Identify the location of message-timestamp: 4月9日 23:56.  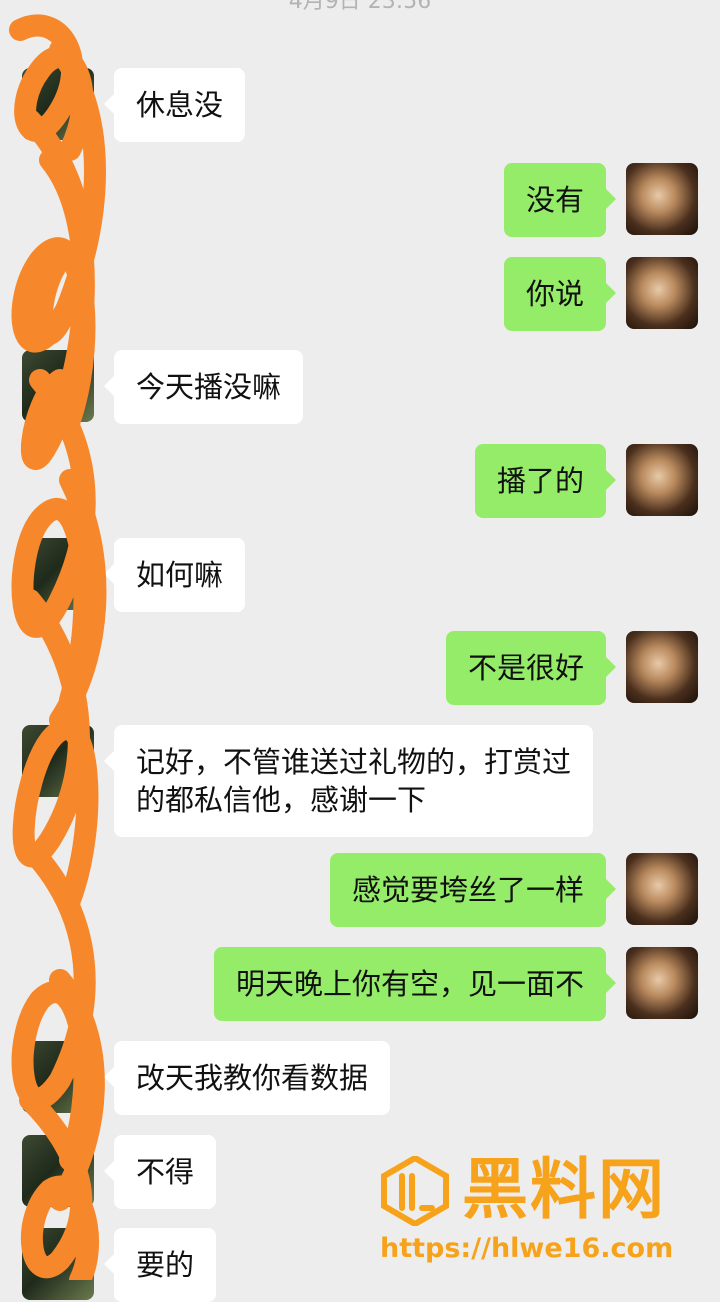
(360, 7).